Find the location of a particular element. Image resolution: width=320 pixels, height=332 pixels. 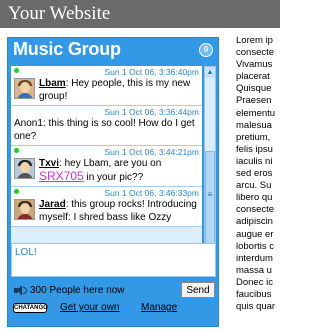

username-link: Jarad is located at coordinates (52, 204).